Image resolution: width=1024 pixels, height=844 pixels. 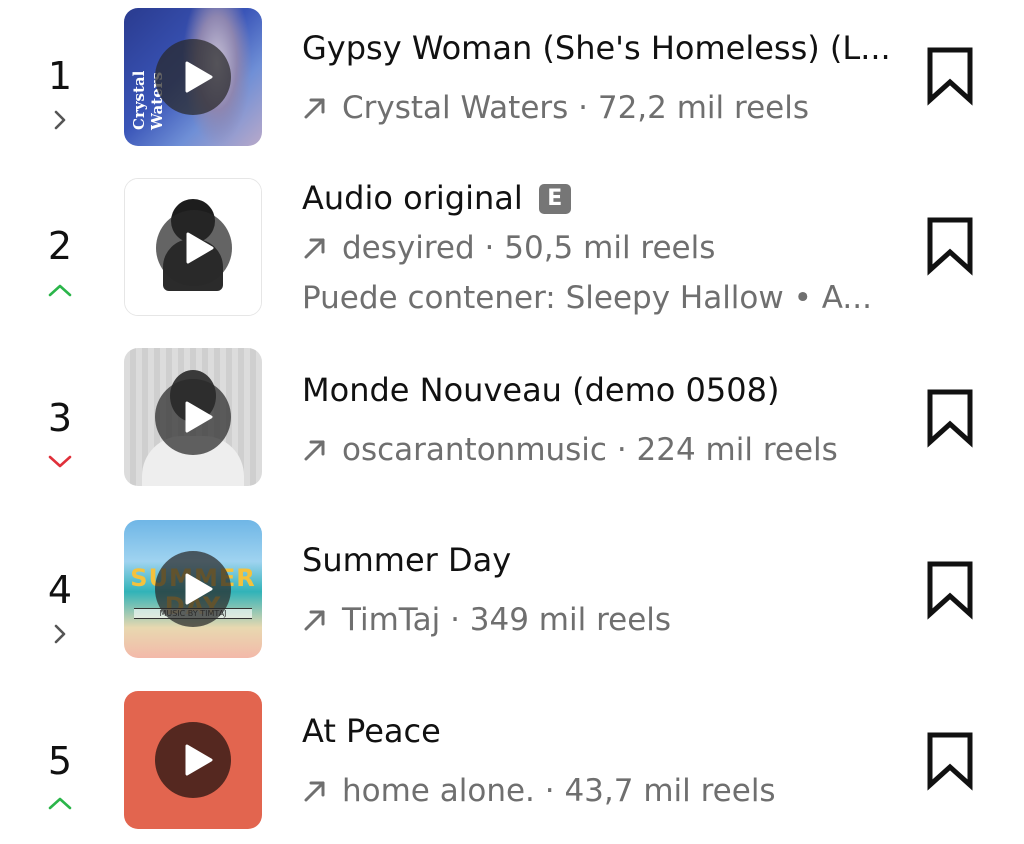 What do you see at coordinates (60, 246) in the screenshot?
I see `rank-number: 2` at bounding box center [60, 246].